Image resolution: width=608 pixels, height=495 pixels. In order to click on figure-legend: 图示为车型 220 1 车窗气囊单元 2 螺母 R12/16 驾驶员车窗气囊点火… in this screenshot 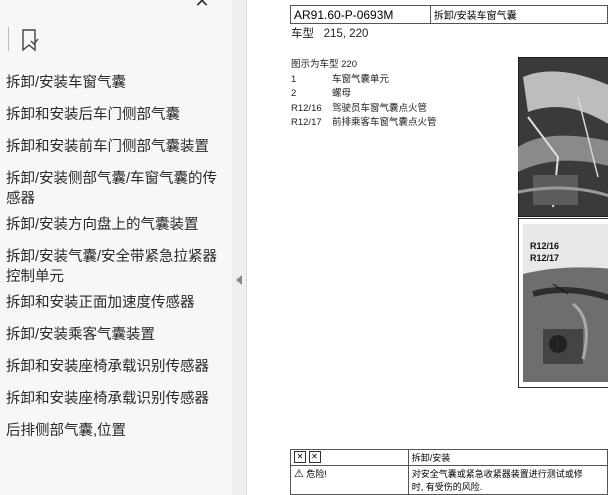, I will do `click(364, 94)`.